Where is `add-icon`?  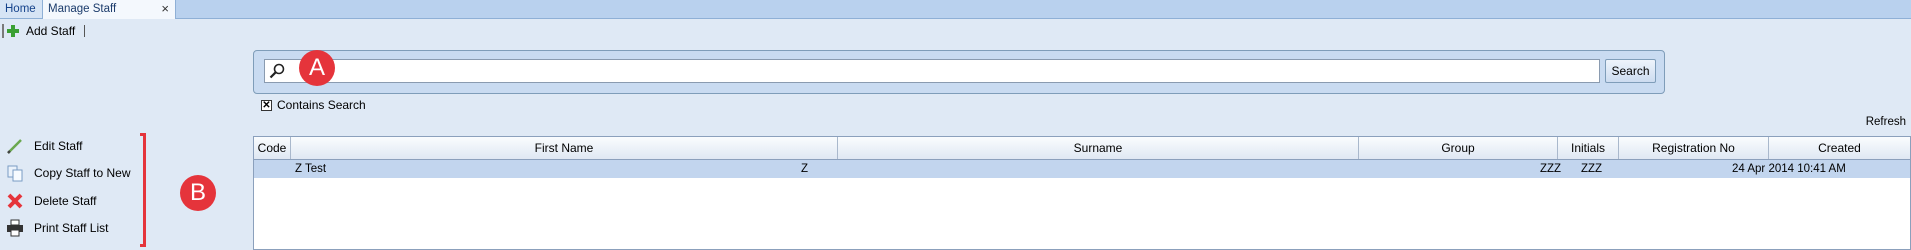
add-icon is located at coordinates (10, 31).